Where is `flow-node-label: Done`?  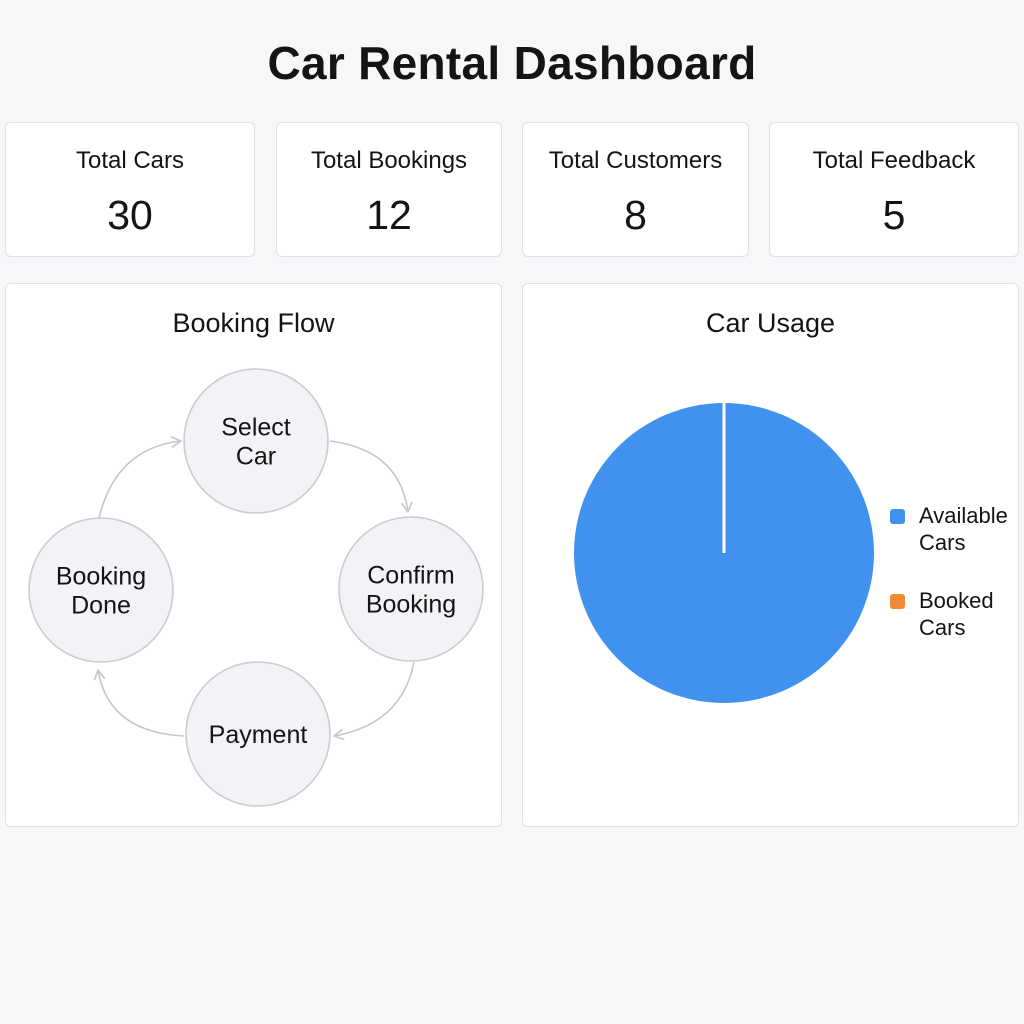 flow-node-label: Done is located at coordinates (101, 606).